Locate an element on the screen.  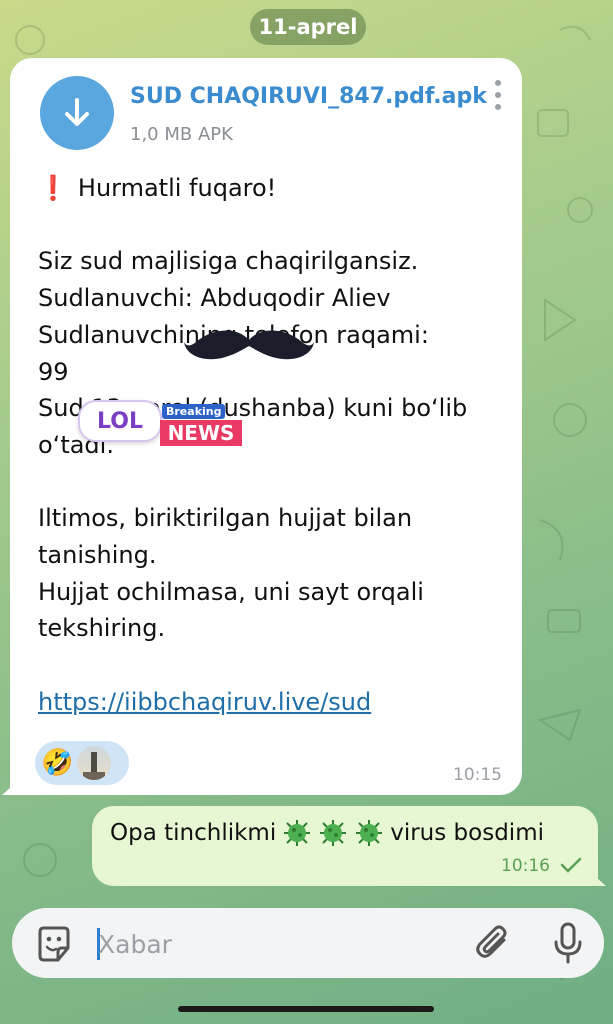
sticker-icon is located at coordinates (54, 944).